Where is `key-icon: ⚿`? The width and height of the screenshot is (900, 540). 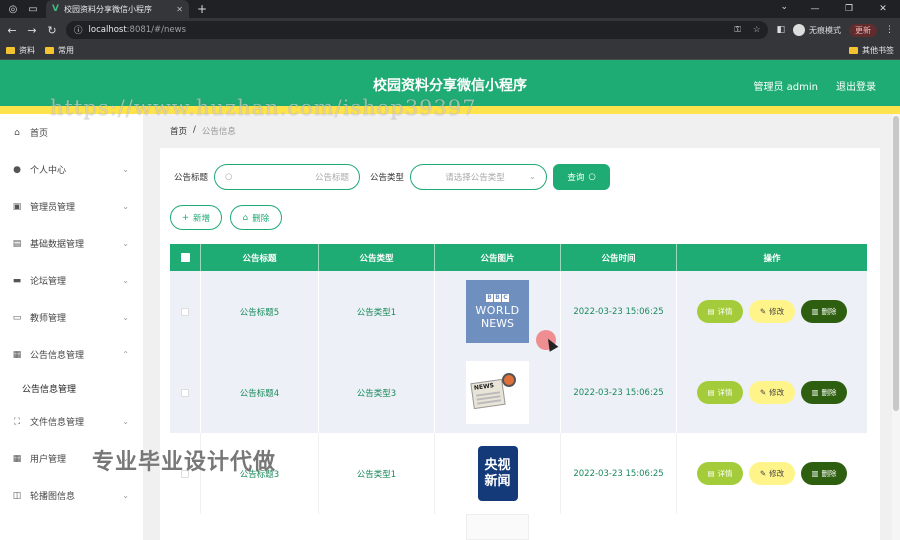
key-icon: ⚿ is located at coordinates (737, 30).